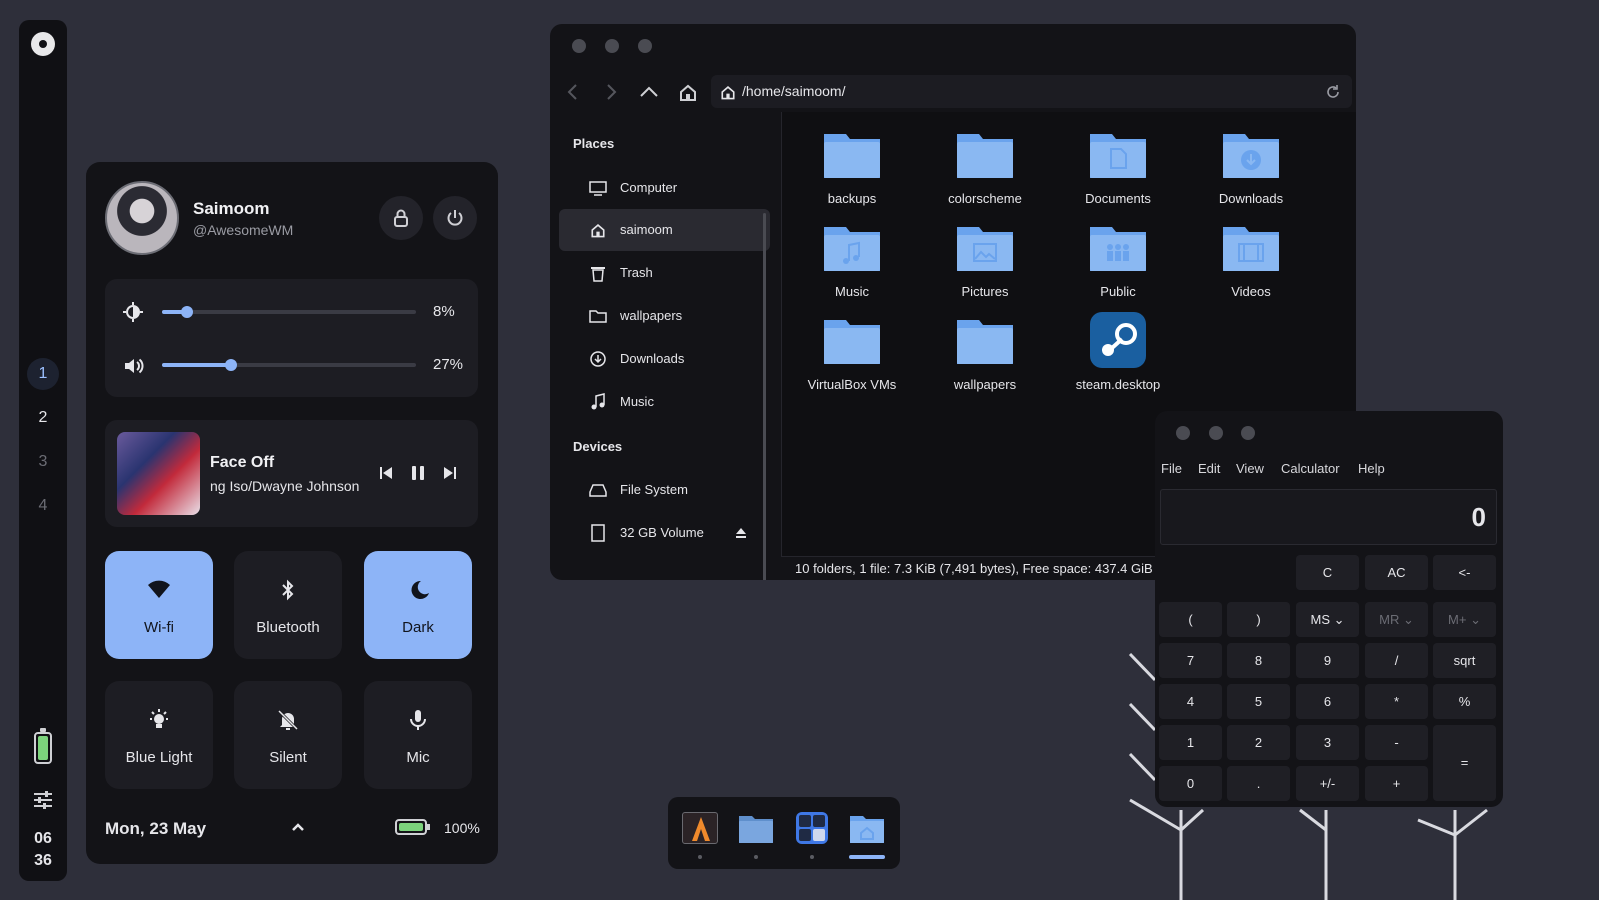  What do you see at coordinates (664, 273) in the screenshot?
I see `sidebar-item-trash: Trash` at bounding box center [664, 273].